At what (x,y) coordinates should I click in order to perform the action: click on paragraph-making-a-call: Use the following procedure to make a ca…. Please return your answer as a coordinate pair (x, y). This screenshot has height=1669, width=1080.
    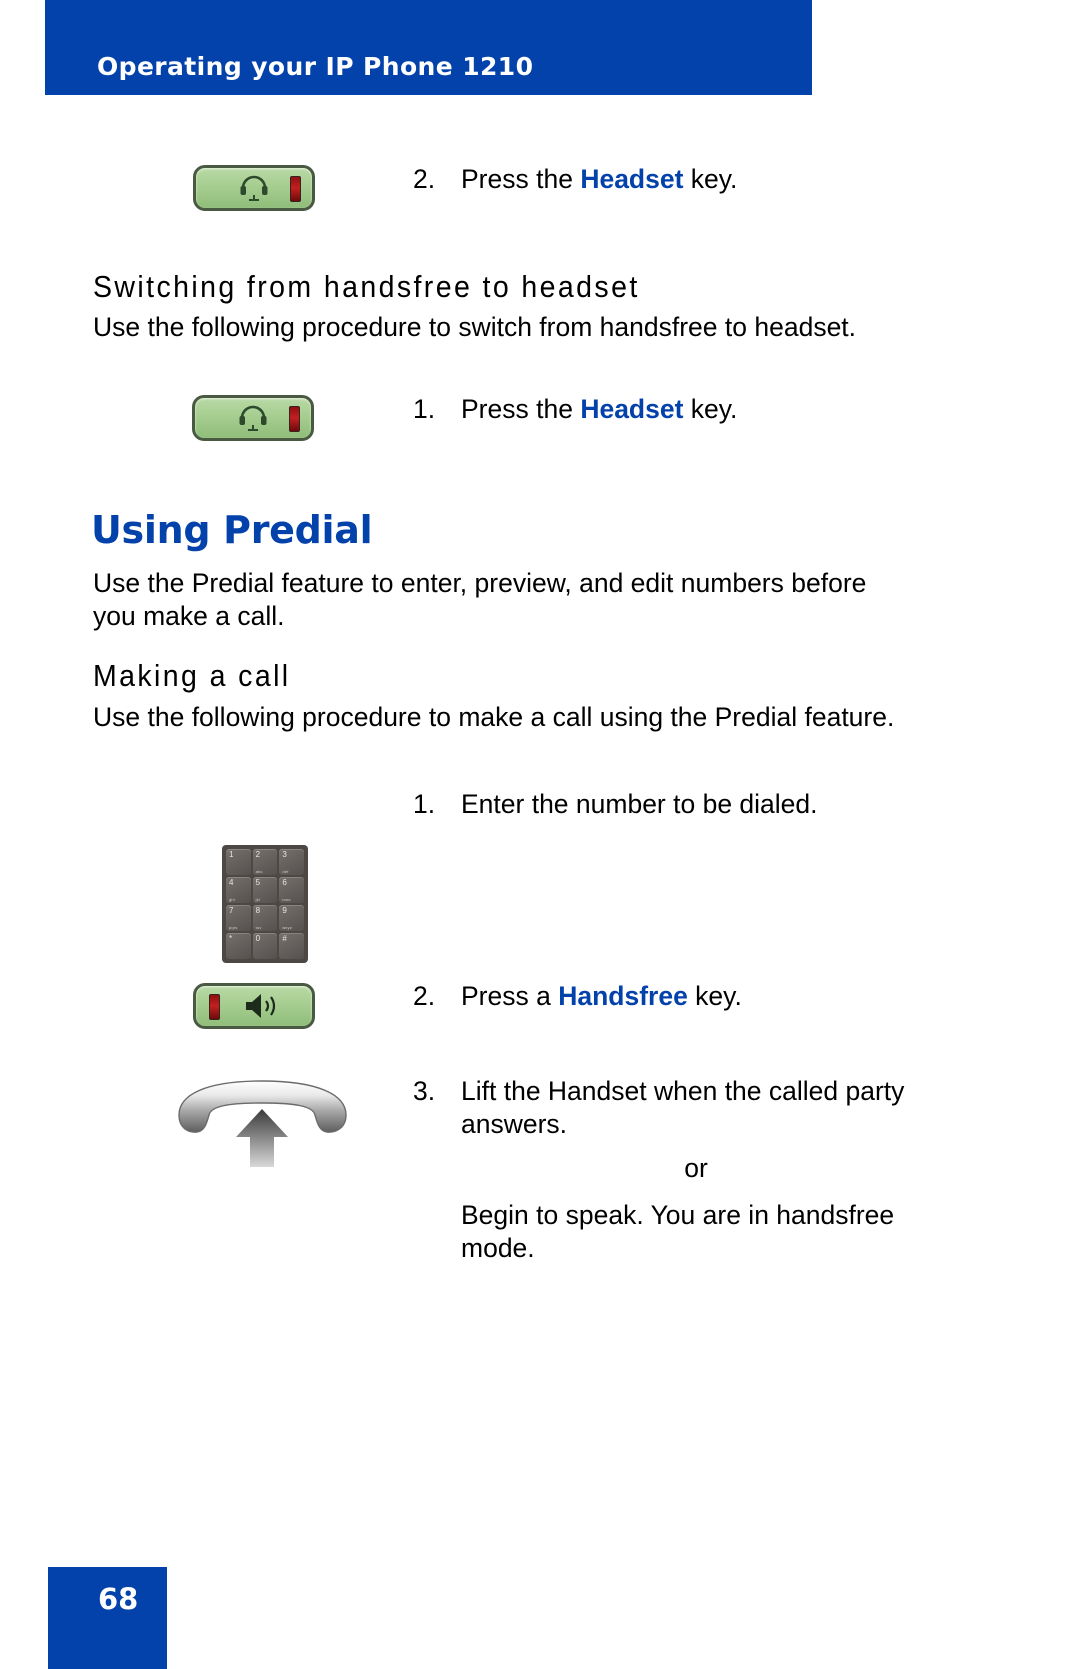
    Looking at the image, I should click on (494, 717).